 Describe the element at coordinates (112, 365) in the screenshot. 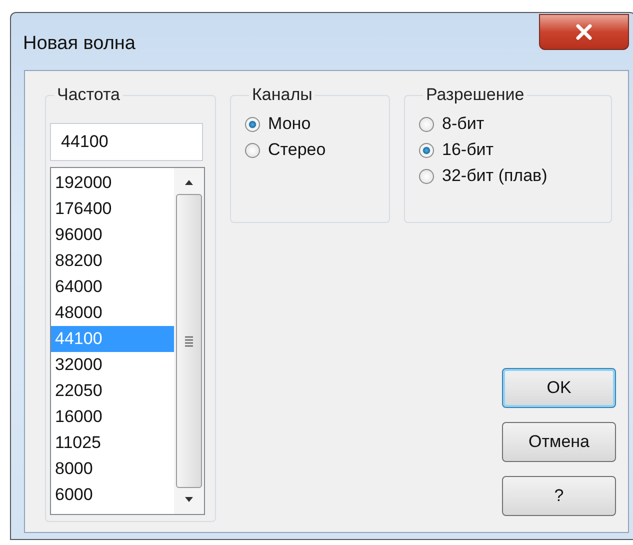

I see `list-item: 32000` at that location.